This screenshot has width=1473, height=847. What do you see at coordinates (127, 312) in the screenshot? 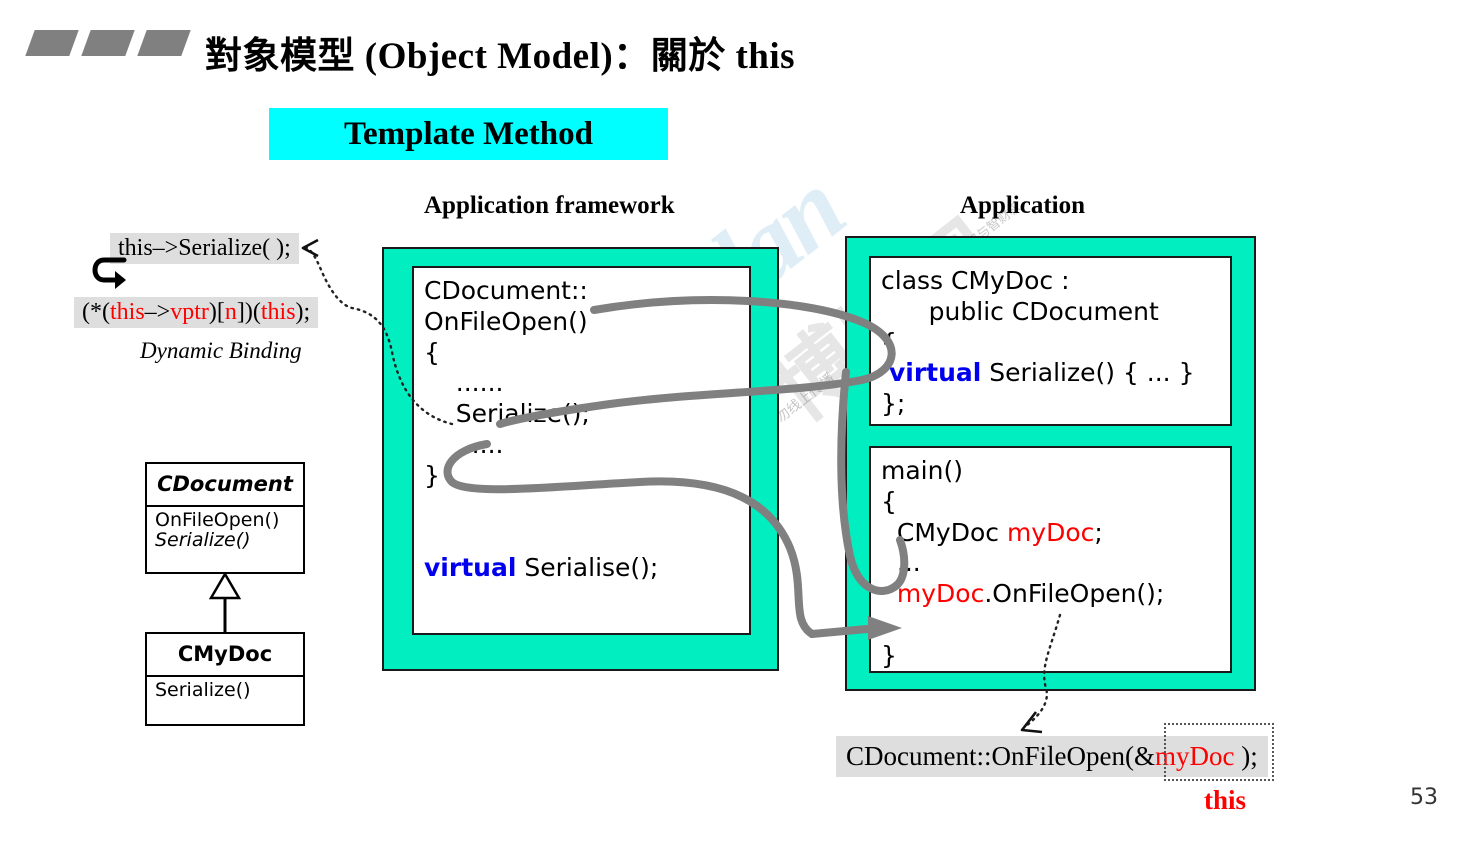
I see `dyn-this-1: this` at bounding box center [127, 312].